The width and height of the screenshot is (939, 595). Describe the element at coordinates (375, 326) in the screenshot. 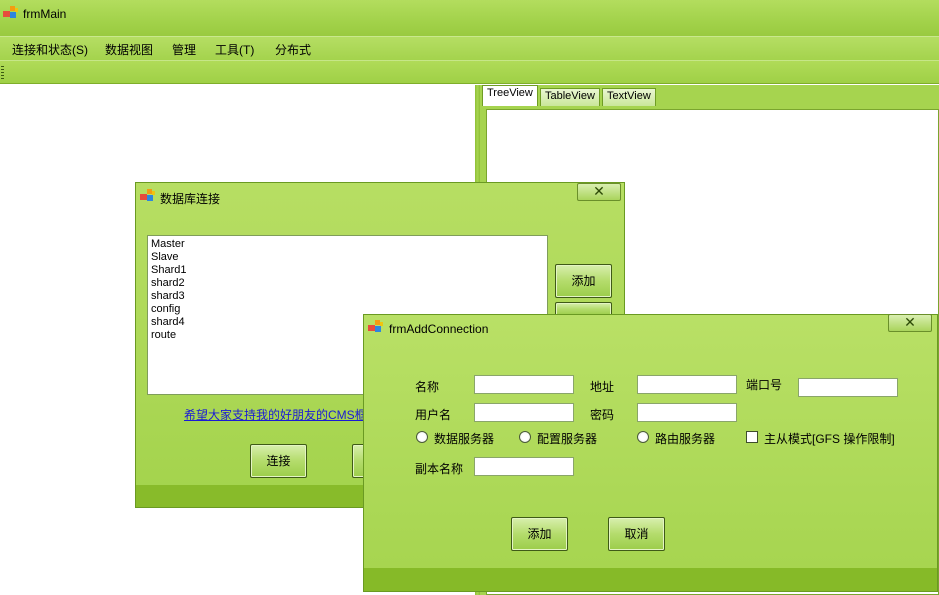

I see `add-dialog-icon` at that location.